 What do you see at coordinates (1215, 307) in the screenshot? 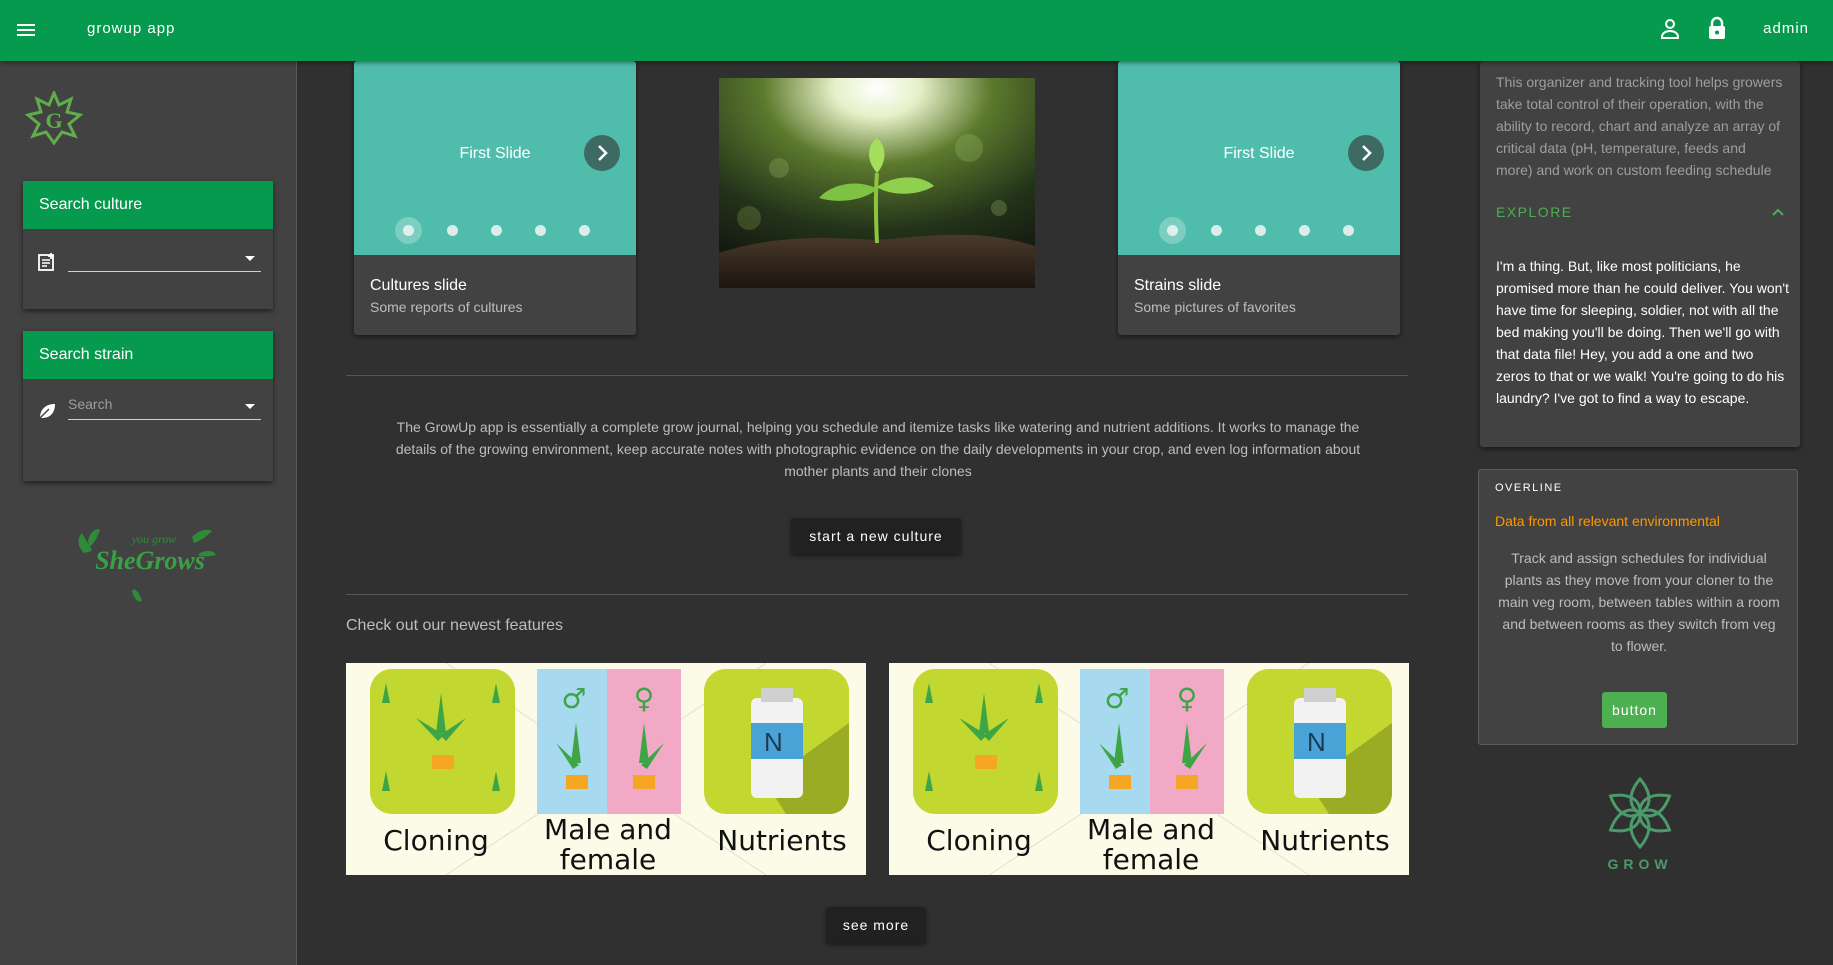
I see `card-subtitle: Some pictures of favorites` at bounding box center [1215, 307].